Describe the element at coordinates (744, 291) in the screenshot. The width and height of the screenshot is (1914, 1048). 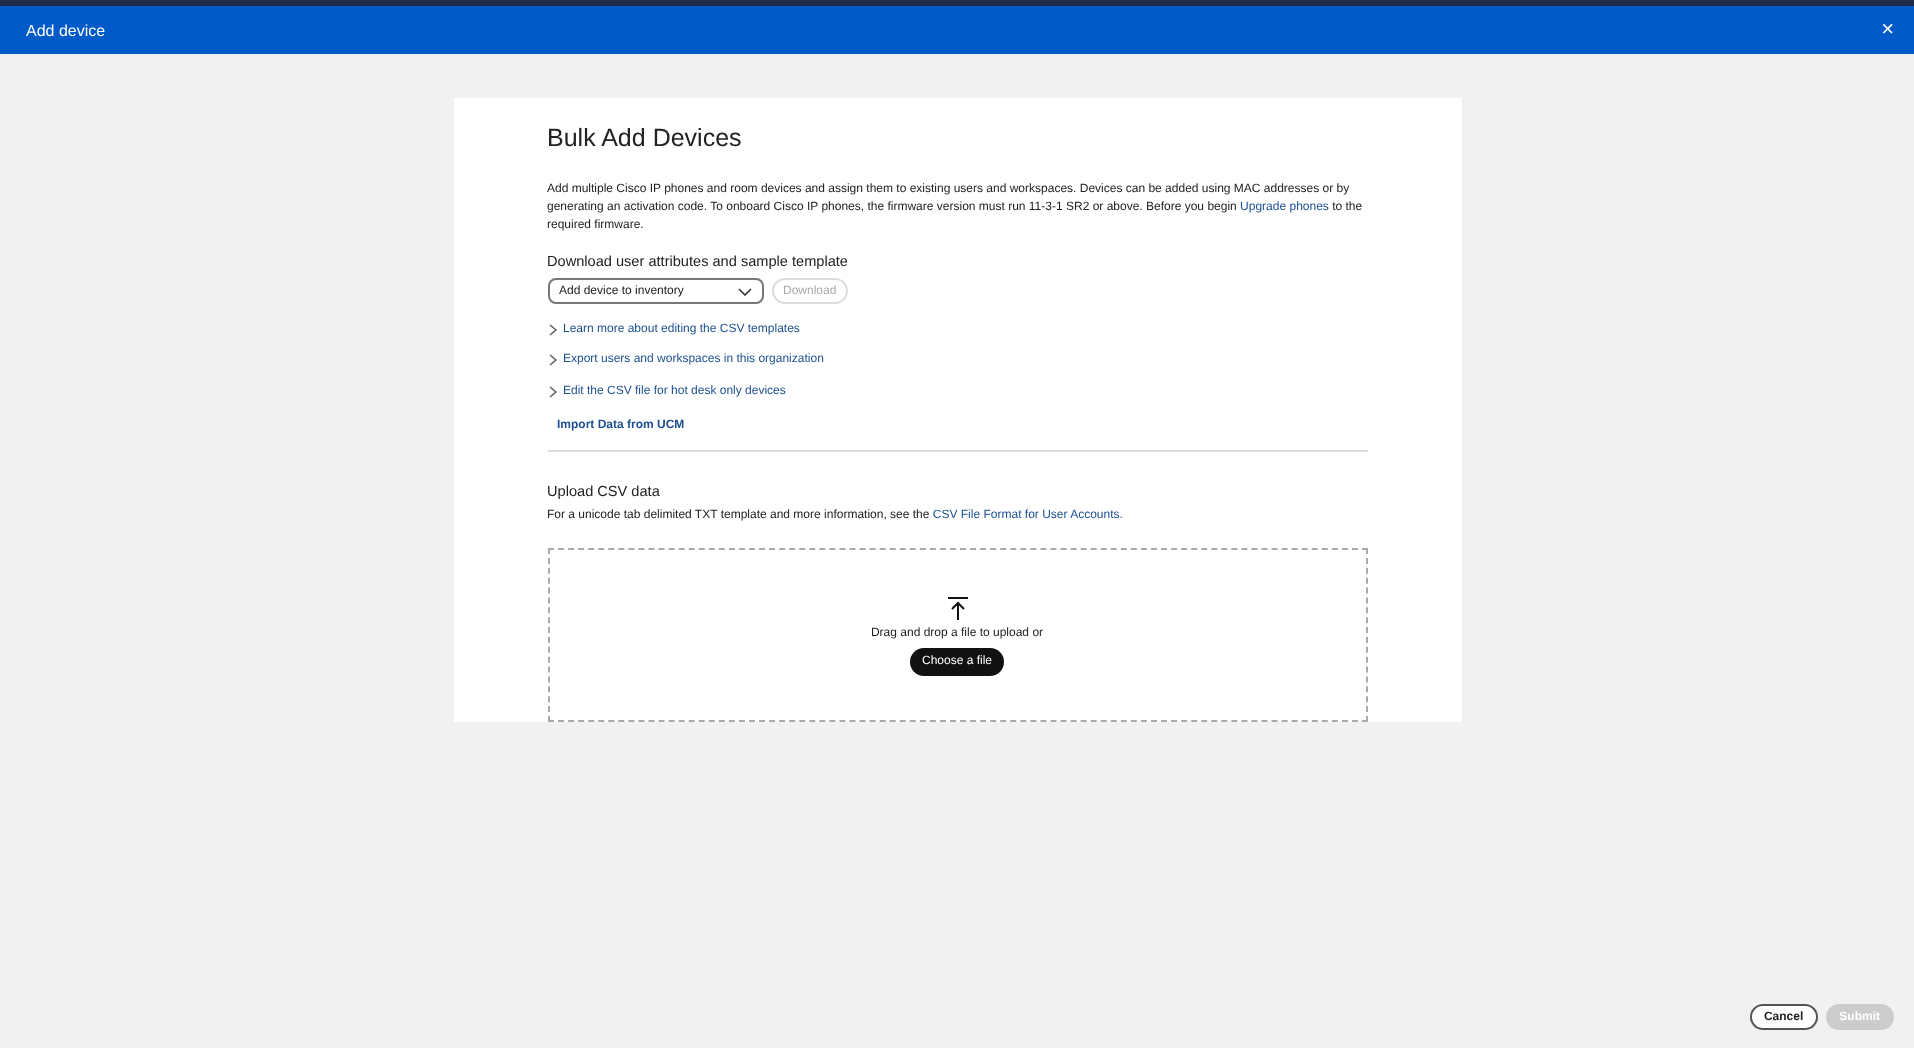
I see `chevron-down-icon` at that location.